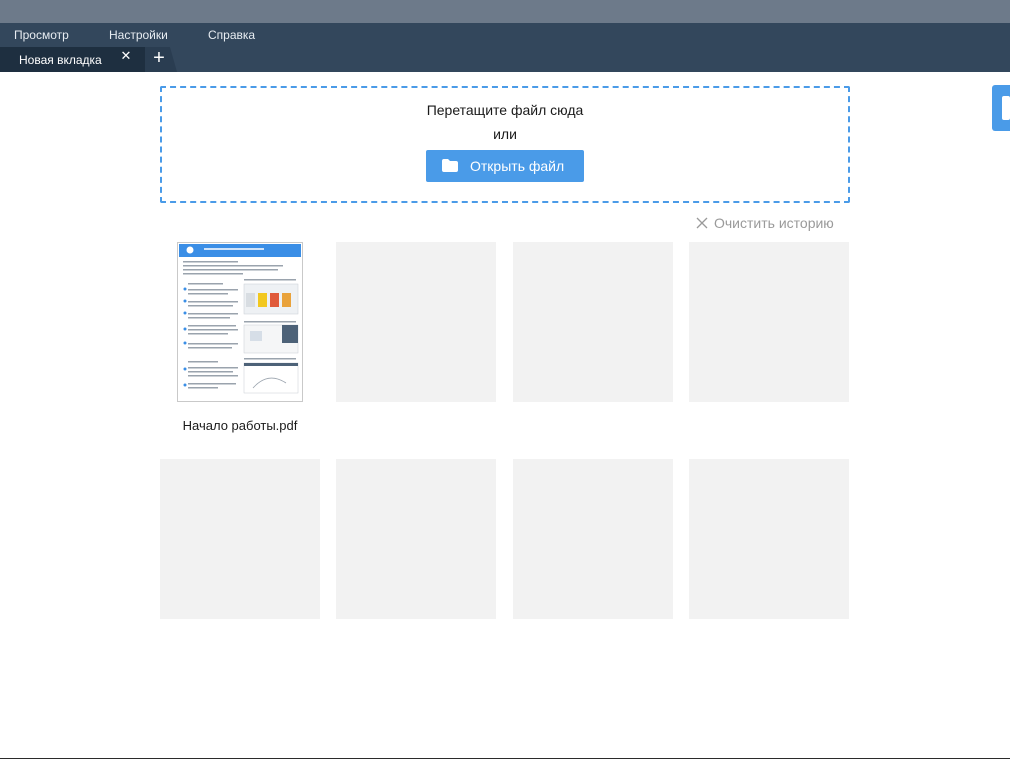 The height and width of the screenshot is (762, 1010). I want to click on recent-file-name: Начало работы.pdf, so click(240, 425).